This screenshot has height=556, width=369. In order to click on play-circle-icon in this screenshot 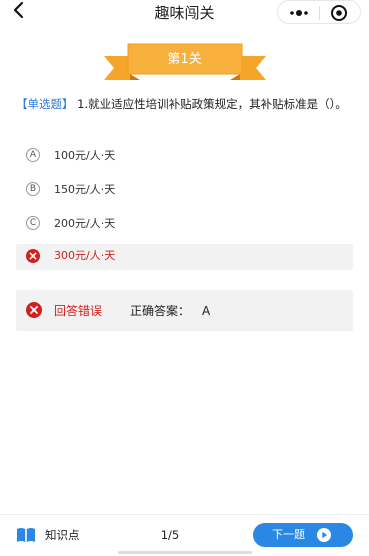, I will do `click(324, 535)`.